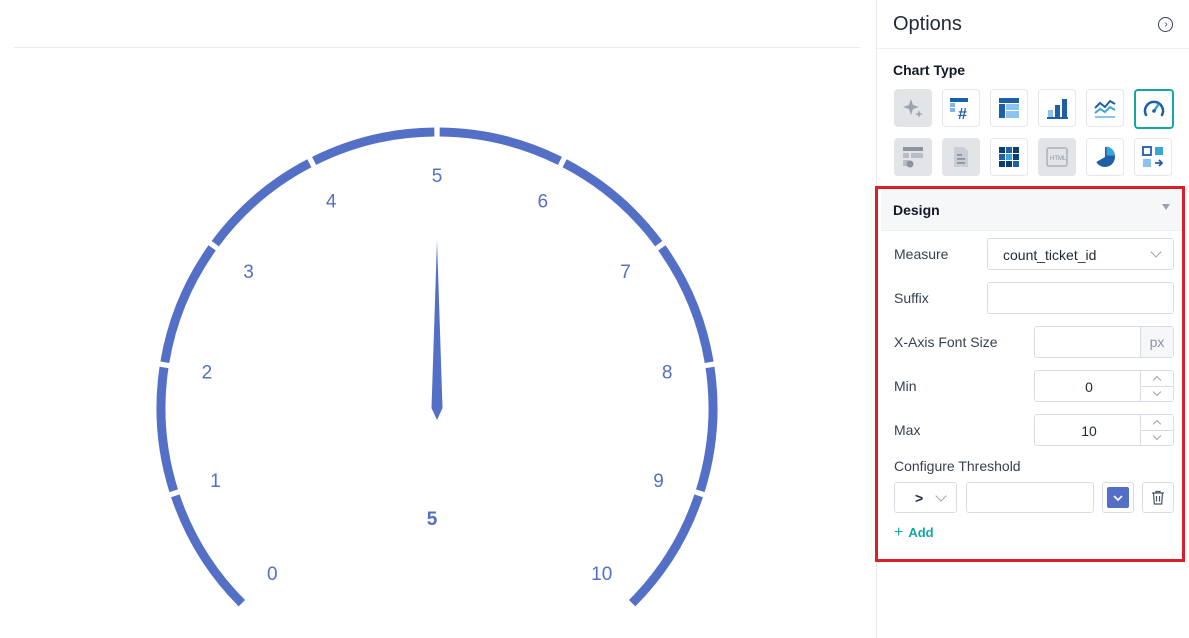 This screenshot has width=1189, height=638. I want to click on gauge-value-label: 5, so click(432, 519).